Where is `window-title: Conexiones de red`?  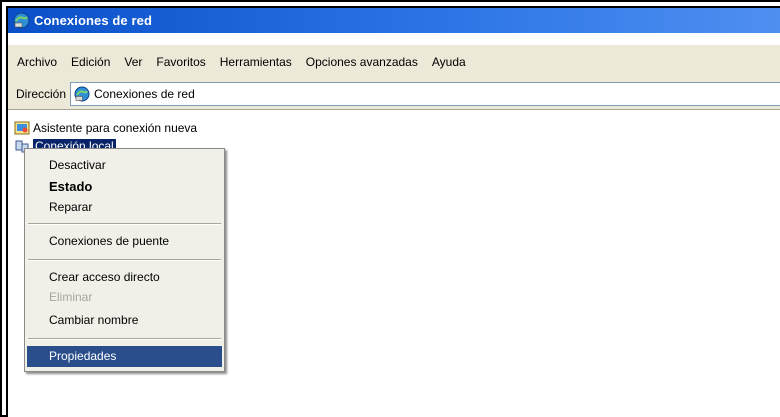 window-title: Conexiones de red is located at coordinates (93, 20).